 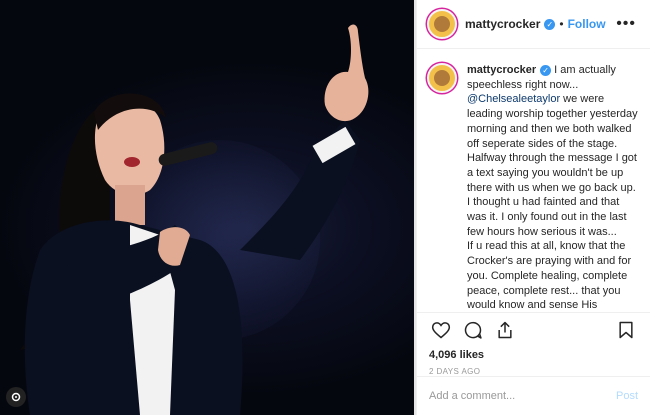 What do you see at coordinates (415, 207) in the screenshot?
I see `photo-edge` at bounding box center [415, 207].